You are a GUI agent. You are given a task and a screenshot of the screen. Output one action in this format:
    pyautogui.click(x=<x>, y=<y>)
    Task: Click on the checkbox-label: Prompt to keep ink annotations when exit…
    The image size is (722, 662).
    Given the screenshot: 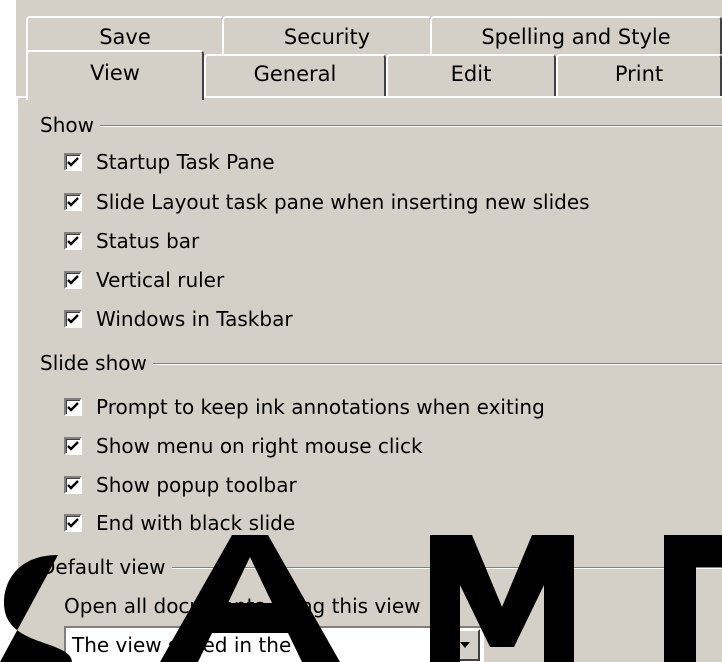 What is the action you would take?
    pyautogui.click(x=320, y=407)
    